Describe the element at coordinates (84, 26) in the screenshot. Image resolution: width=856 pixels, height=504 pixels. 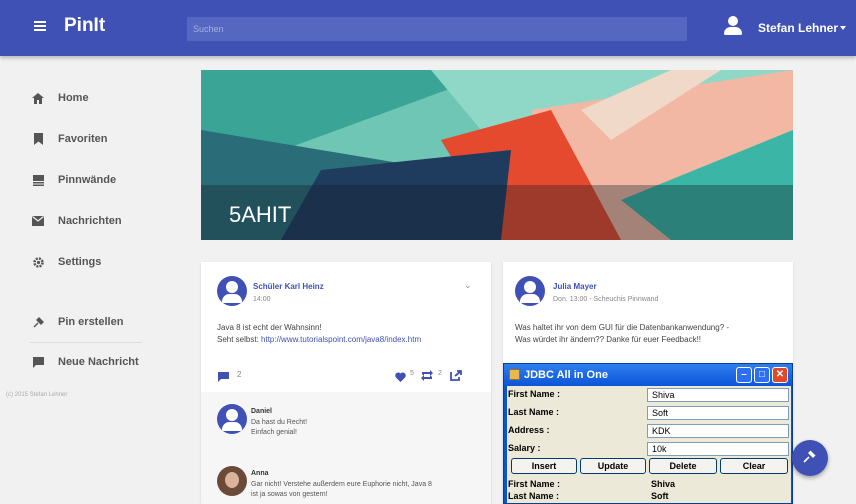
I see `app-brand: PinIt` at that location.